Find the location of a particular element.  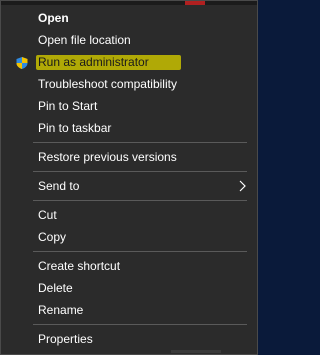

menu-item-label: Copy is located at coordinates (52, 237).